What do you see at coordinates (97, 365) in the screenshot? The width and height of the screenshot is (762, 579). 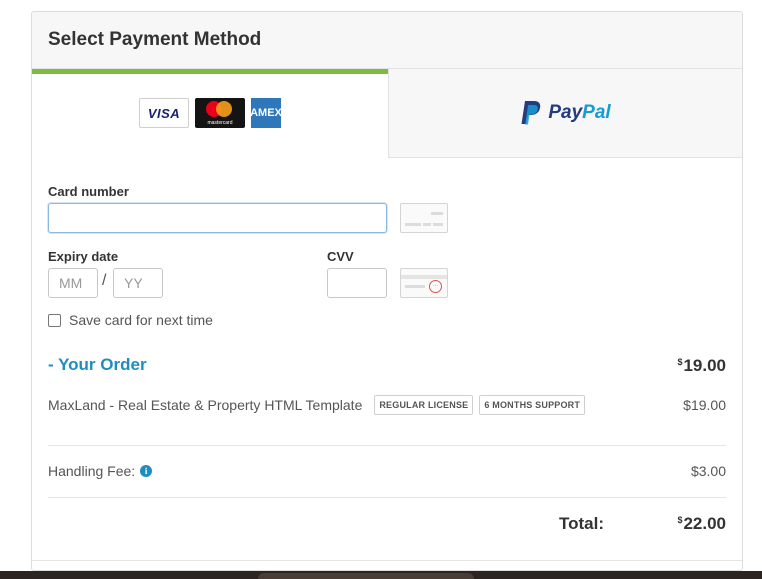 I see `your-order-toggle: - Your Order` at bounding box center [97, 365].